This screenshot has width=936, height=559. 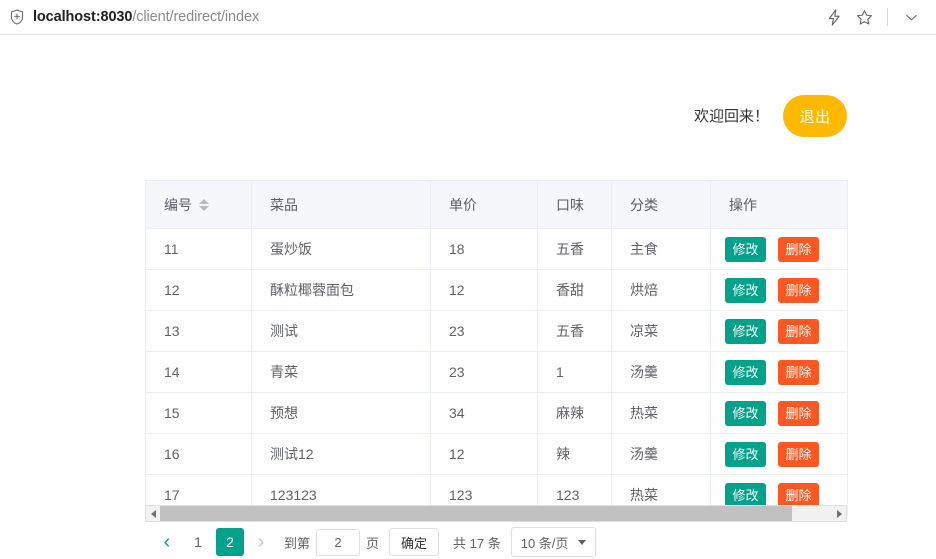 I want to click on column-header-id-label: 编号, so click(x=178, y=204).